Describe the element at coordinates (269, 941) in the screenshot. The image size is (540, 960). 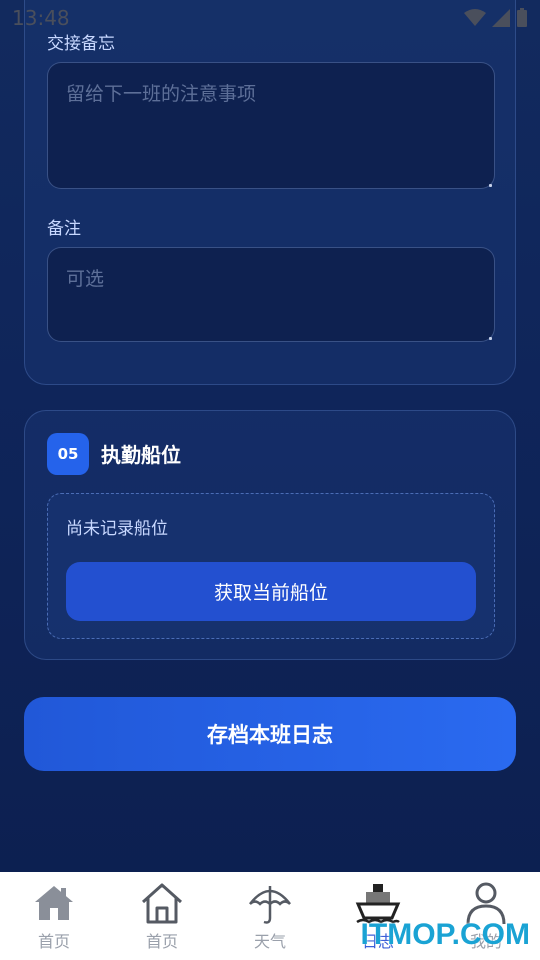
I see `tab-label: 天气` at that location.